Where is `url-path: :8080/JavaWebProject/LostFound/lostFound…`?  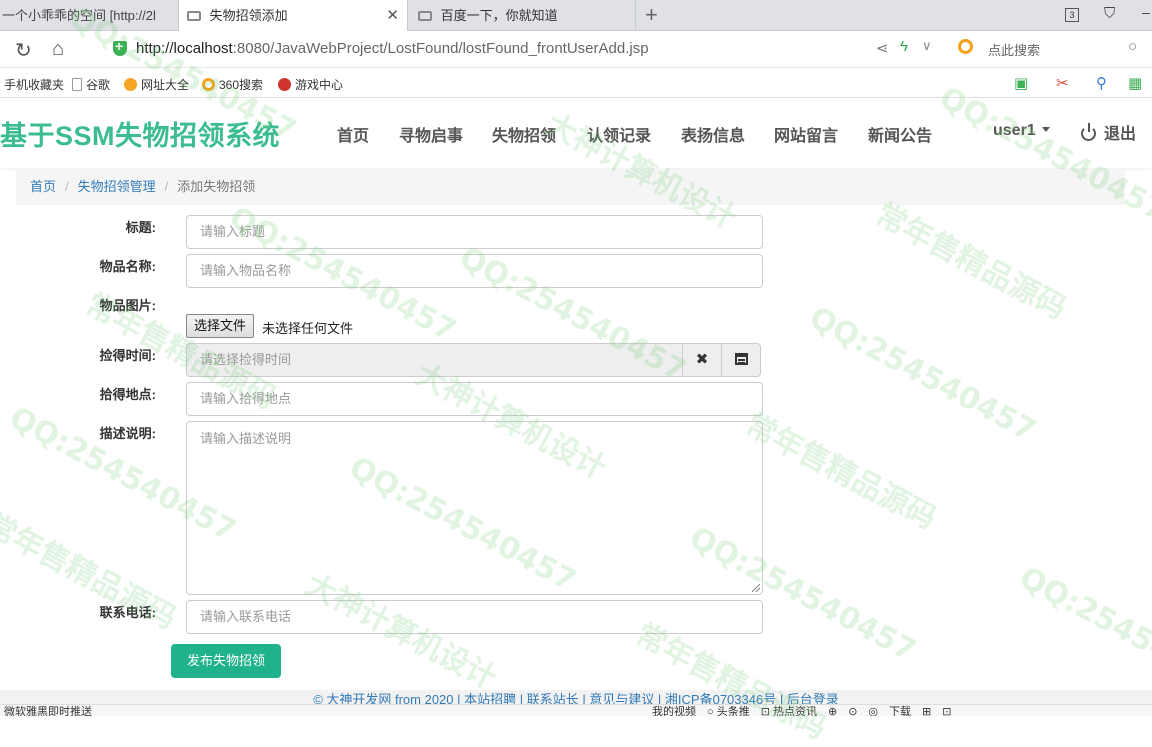 url-path: :8080/JavaWebProject/LostFound/lostFound… is located at coordinates (440, 48).